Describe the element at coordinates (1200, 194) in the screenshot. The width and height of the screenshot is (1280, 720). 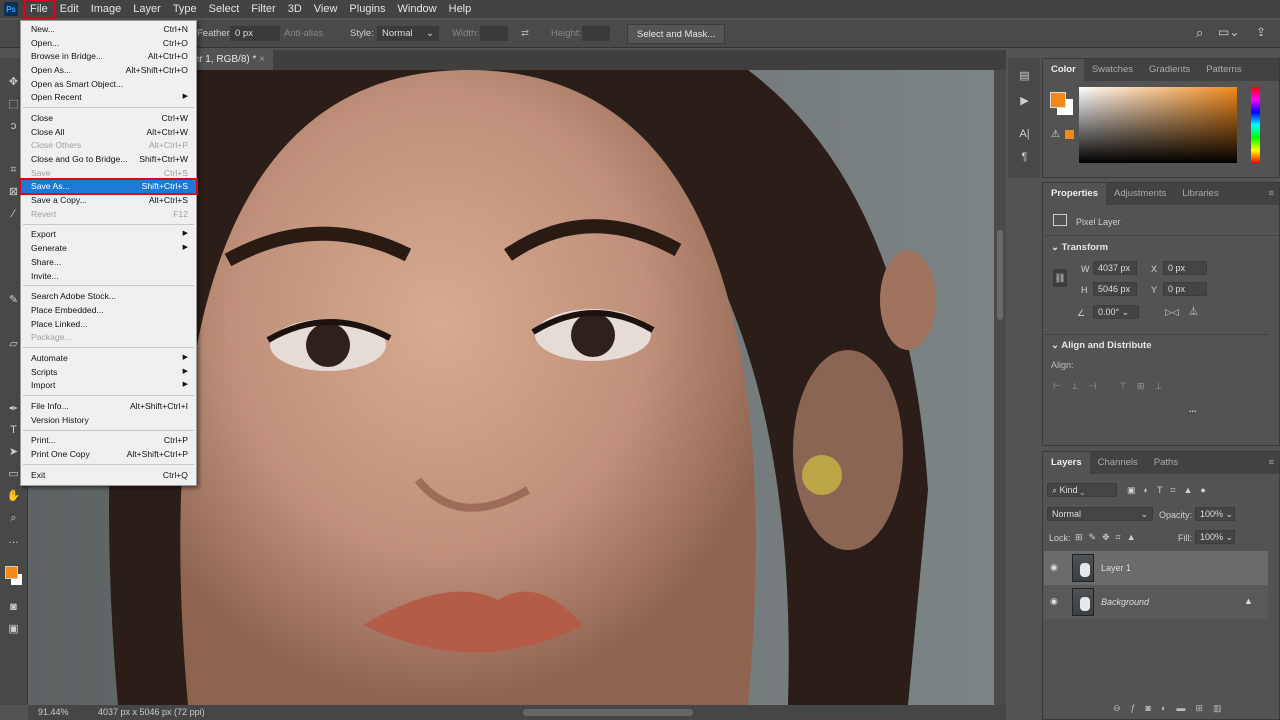
I see `tab-libraries: Libraries` at that location.